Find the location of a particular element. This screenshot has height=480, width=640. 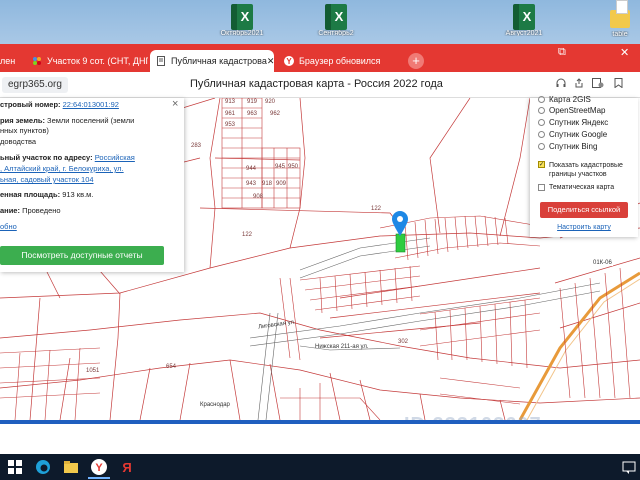

parcel-label: 945 is located at coordinates (280, 167).